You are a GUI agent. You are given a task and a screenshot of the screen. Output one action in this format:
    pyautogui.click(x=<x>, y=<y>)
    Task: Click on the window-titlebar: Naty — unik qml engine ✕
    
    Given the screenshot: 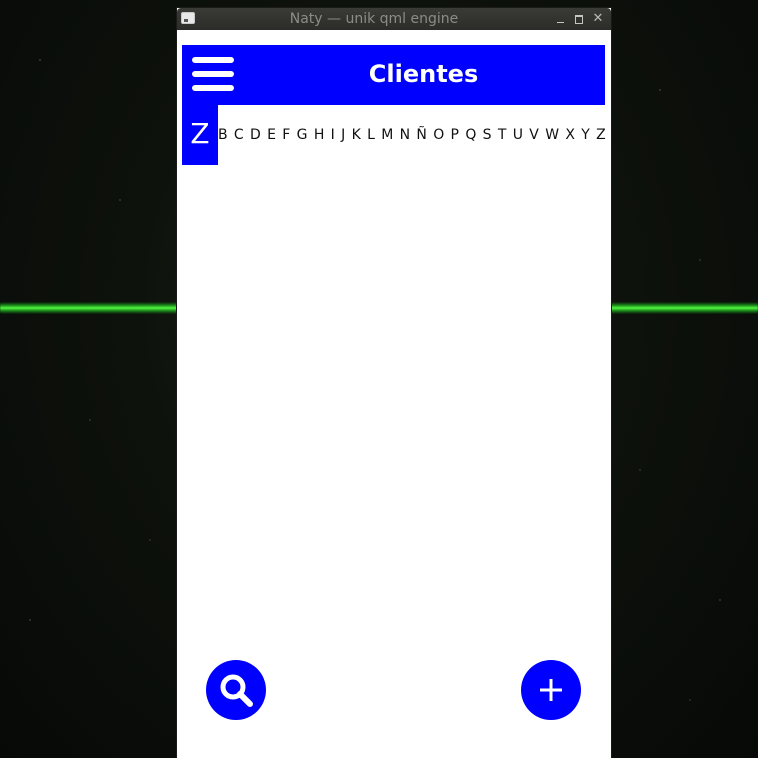 What is the action you would take?
    pyautogui.click(x=394, y=19)
    